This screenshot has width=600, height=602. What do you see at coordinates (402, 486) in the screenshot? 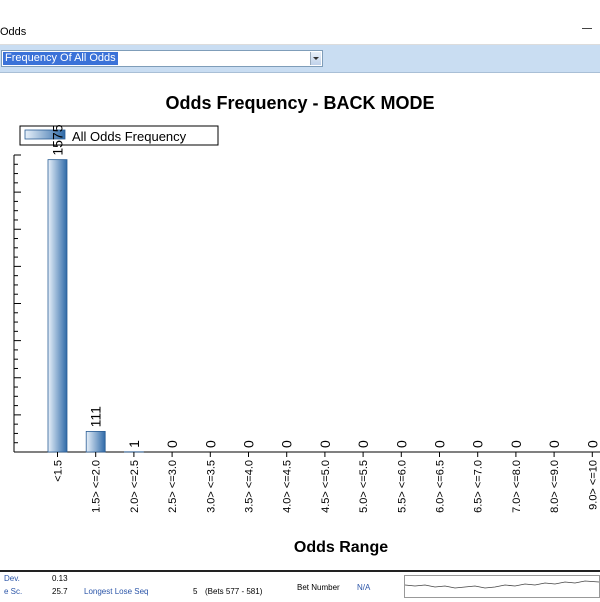
I see `x-tick-label: 5.5> <=6.0` at bounding box center [402, 486].